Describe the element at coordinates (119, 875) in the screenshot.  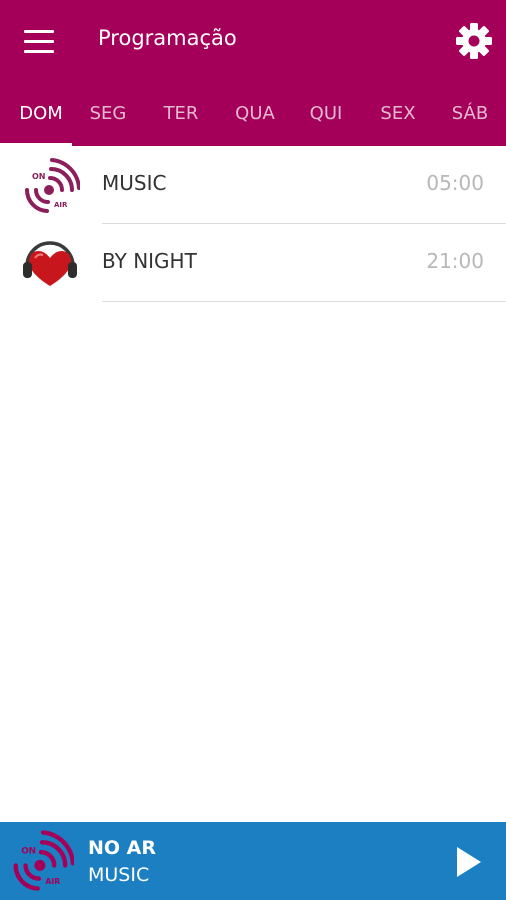
I see `now-playing-program: MUSIC` at that location.